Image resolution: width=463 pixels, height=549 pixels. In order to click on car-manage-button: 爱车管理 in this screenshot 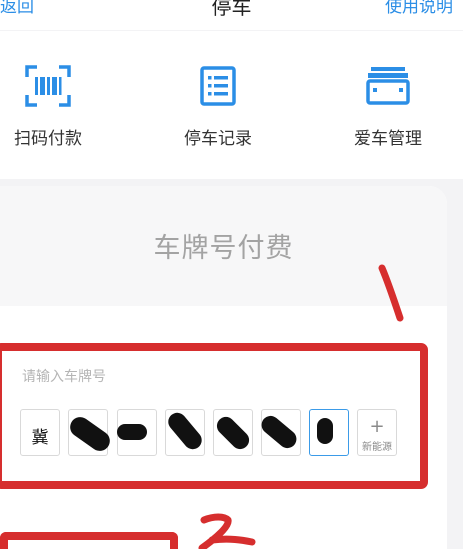, I will do `click(388, 105)`.